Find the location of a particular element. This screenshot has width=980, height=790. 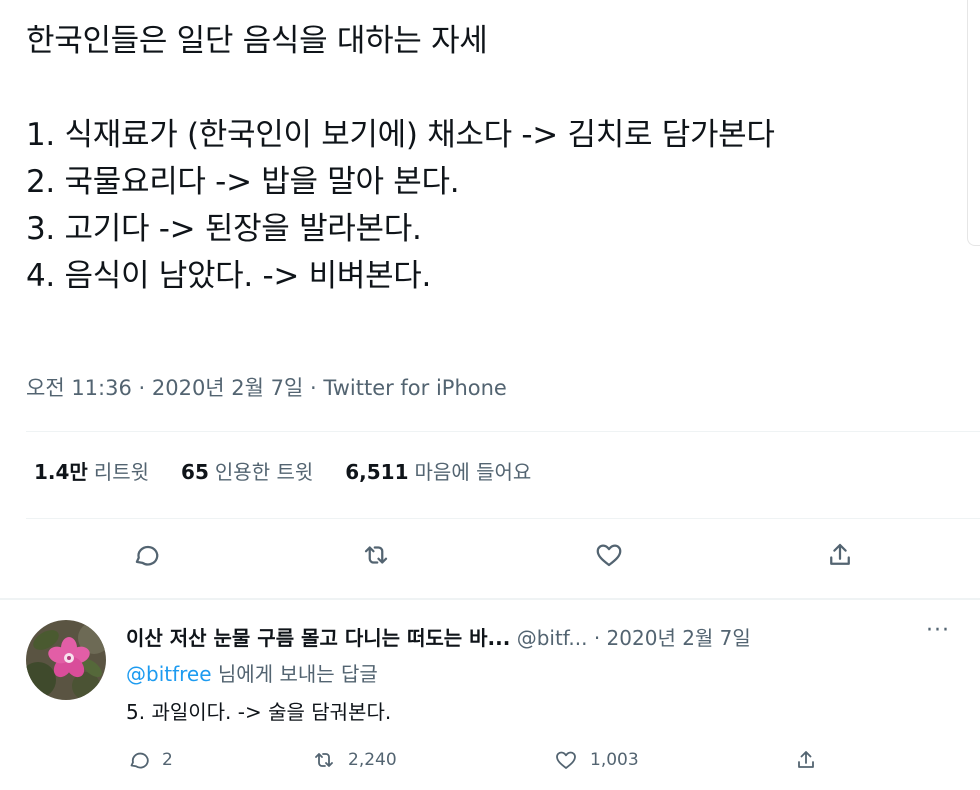

reply-button is located at coordinates (145, 555).